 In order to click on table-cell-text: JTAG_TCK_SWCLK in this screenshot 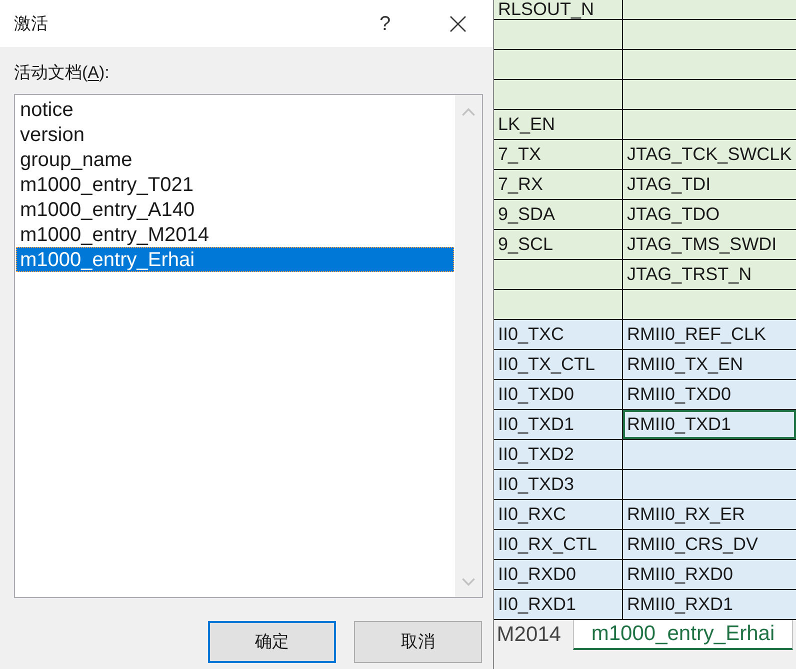, I will do `click(709, 154)`.